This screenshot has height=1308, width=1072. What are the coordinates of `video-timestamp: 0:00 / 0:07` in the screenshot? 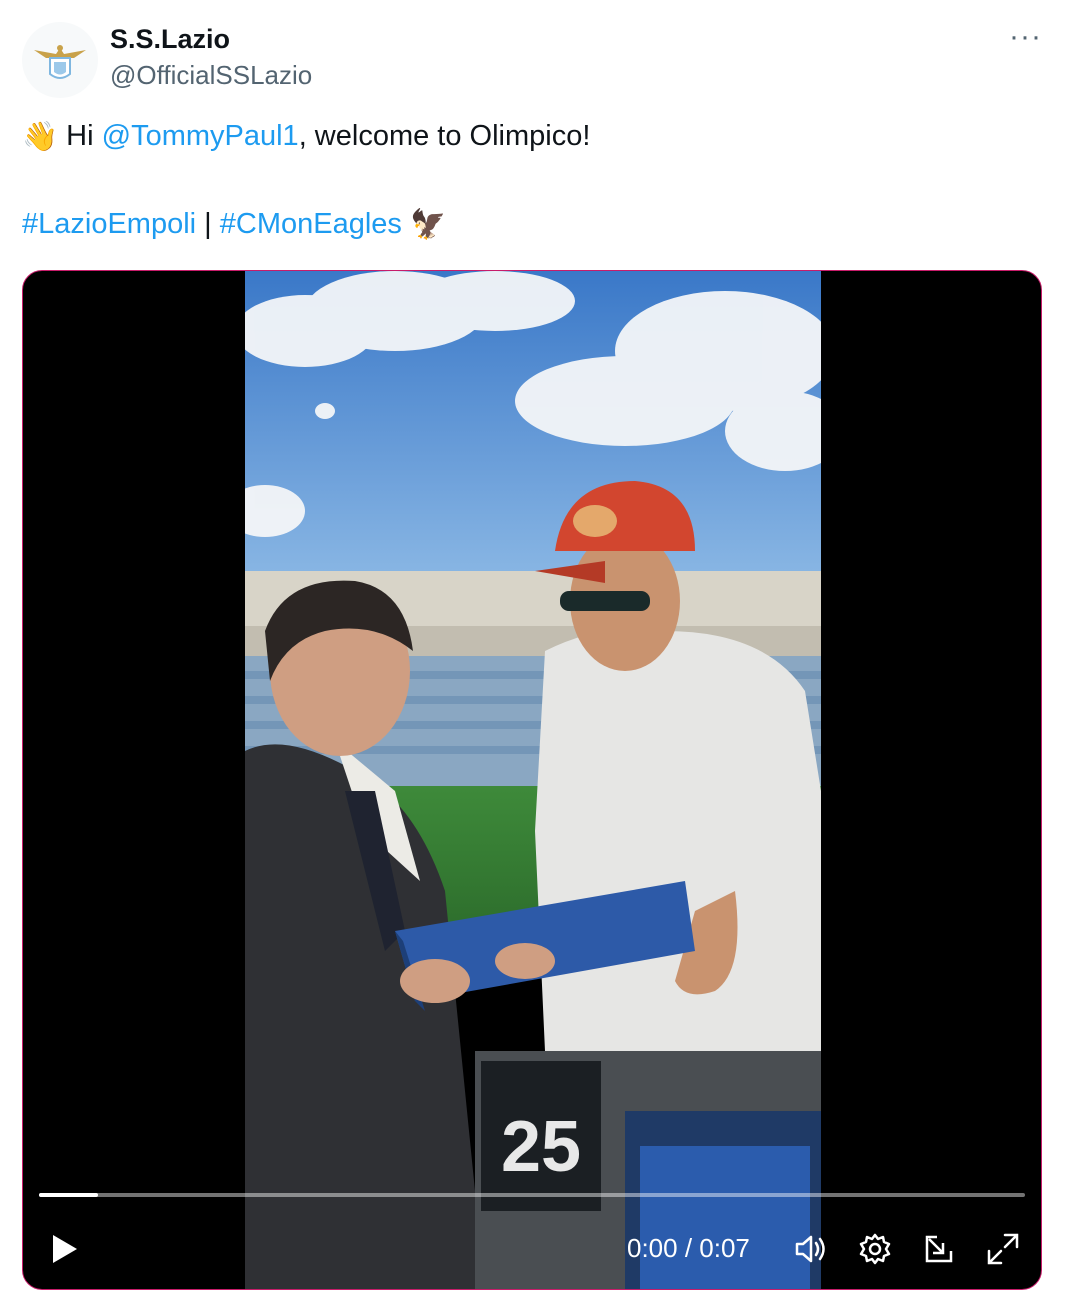 It's located at (688, 1248).